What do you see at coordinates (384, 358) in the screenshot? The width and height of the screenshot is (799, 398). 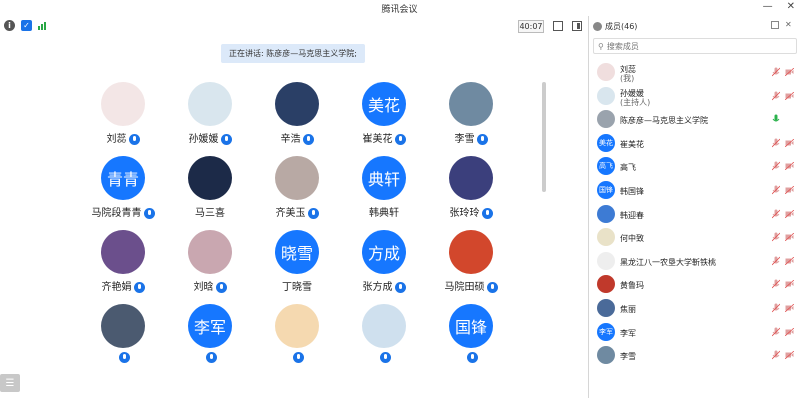 I see `participant-name-row` at bounding box center [384, 358].